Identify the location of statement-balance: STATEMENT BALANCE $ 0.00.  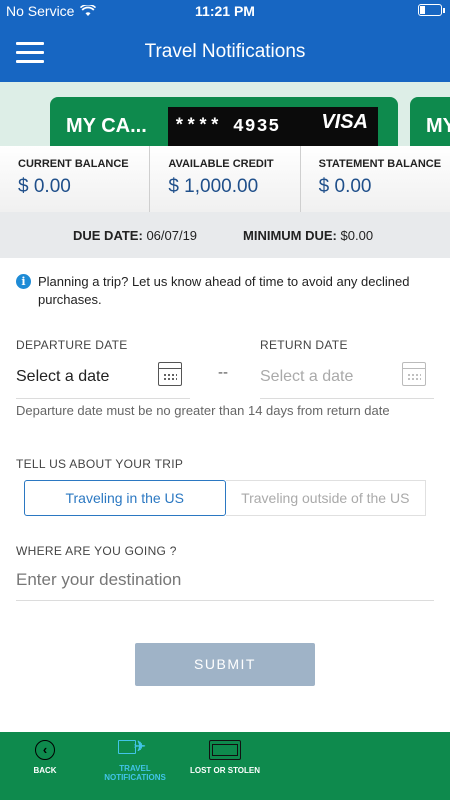
(375, 179).